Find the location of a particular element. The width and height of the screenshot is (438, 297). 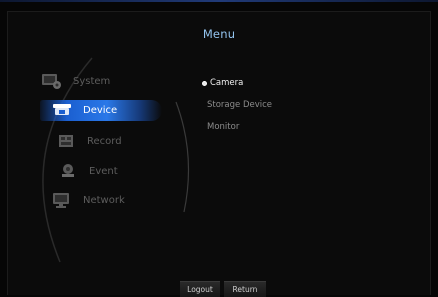

system-icon is located at coordinates (52, 81).